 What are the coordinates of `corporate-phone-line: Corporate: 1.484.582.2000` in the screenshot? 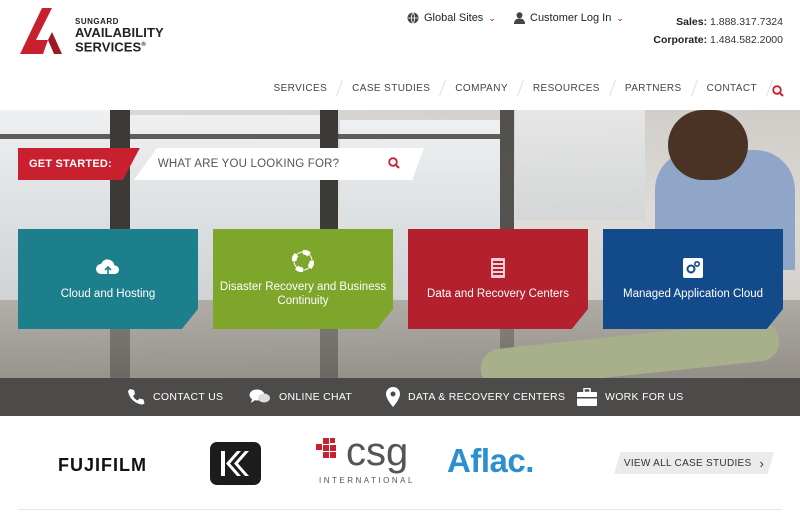 It's located at (718, 40).